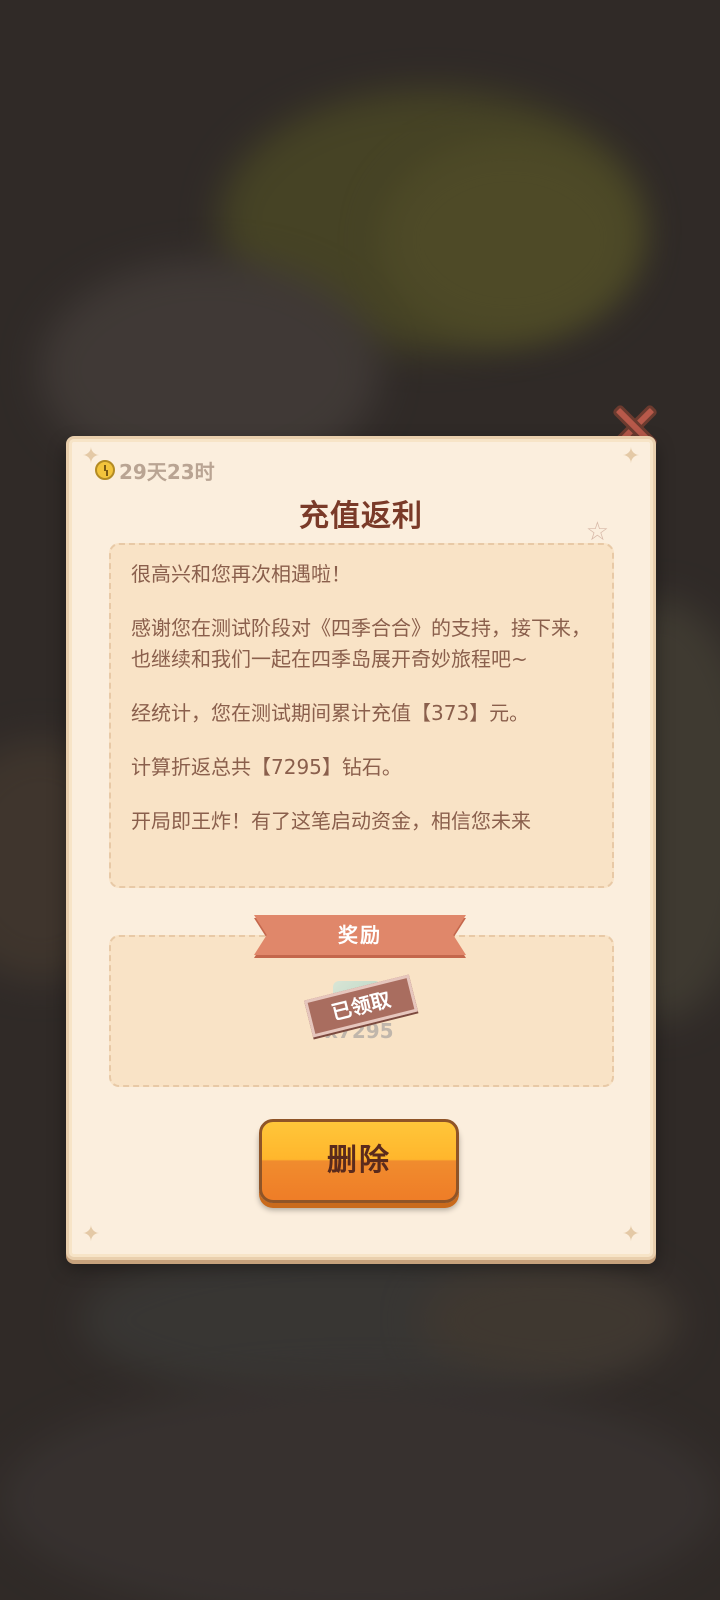  Describe the element at coordinates (359, 1013) in the screenshot. I see `reward-item: x7295 已领取` at that location.